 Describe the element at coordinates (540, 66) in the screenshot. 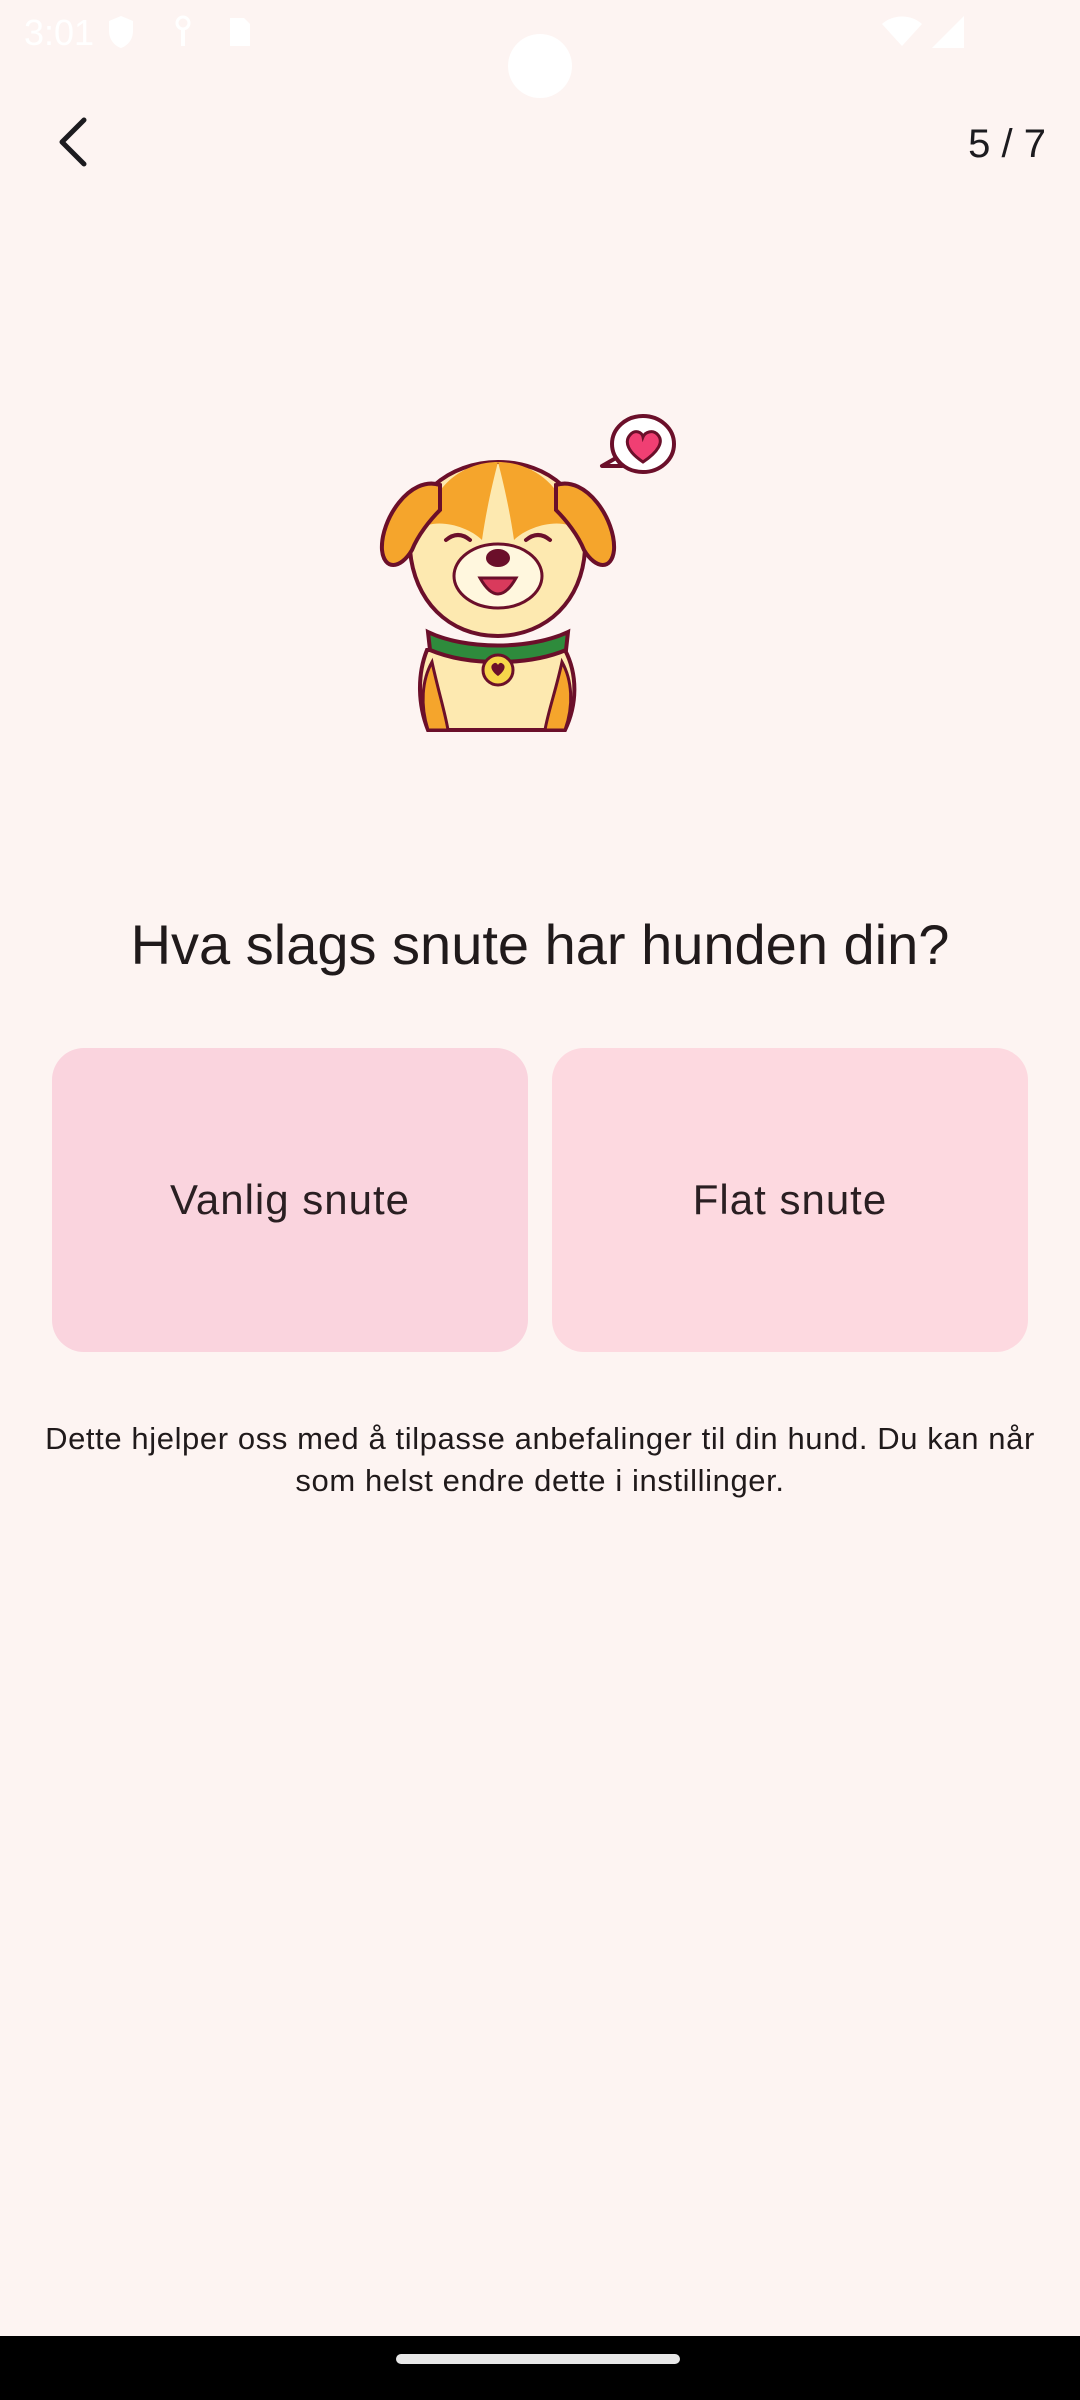

I see `camera-cutout` at that location.